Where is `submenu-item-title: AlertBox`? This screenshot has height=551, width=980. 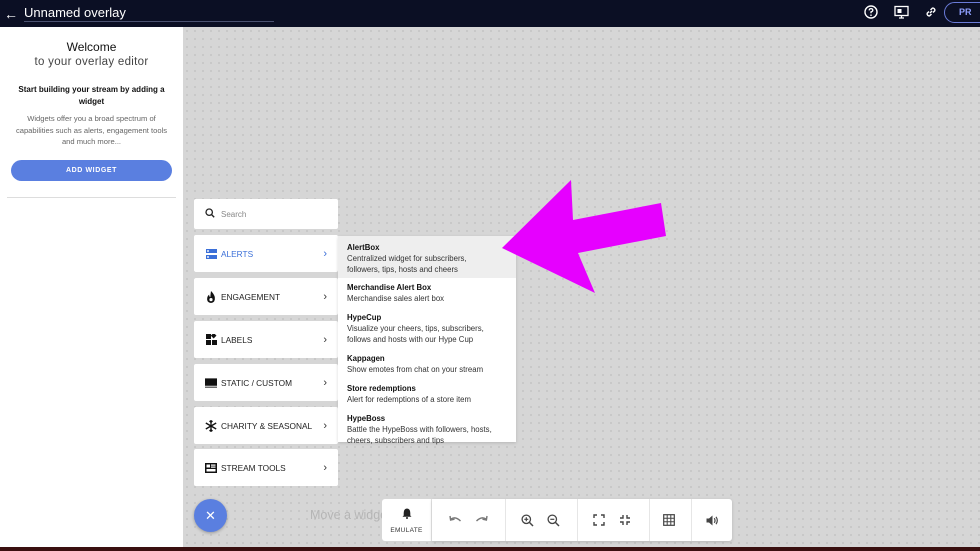 submenu-item-title: AlertBox is located at coordinates (363, 247).